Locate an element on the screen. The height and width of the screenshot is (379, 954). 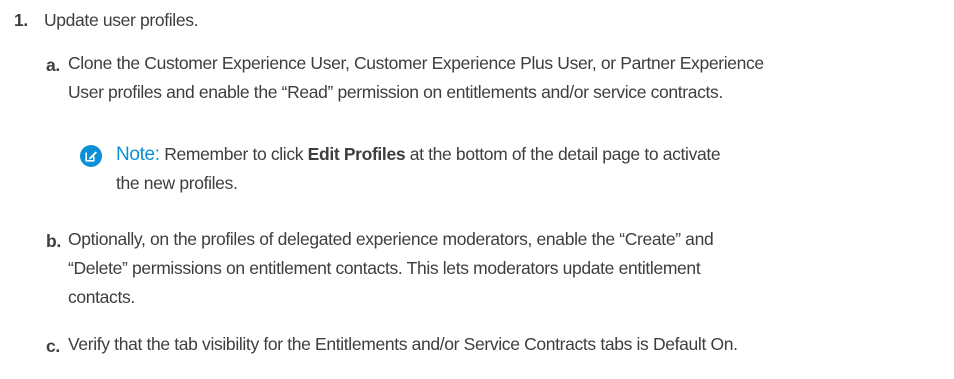
note-label: Note: is located at coordinates (138, 154).